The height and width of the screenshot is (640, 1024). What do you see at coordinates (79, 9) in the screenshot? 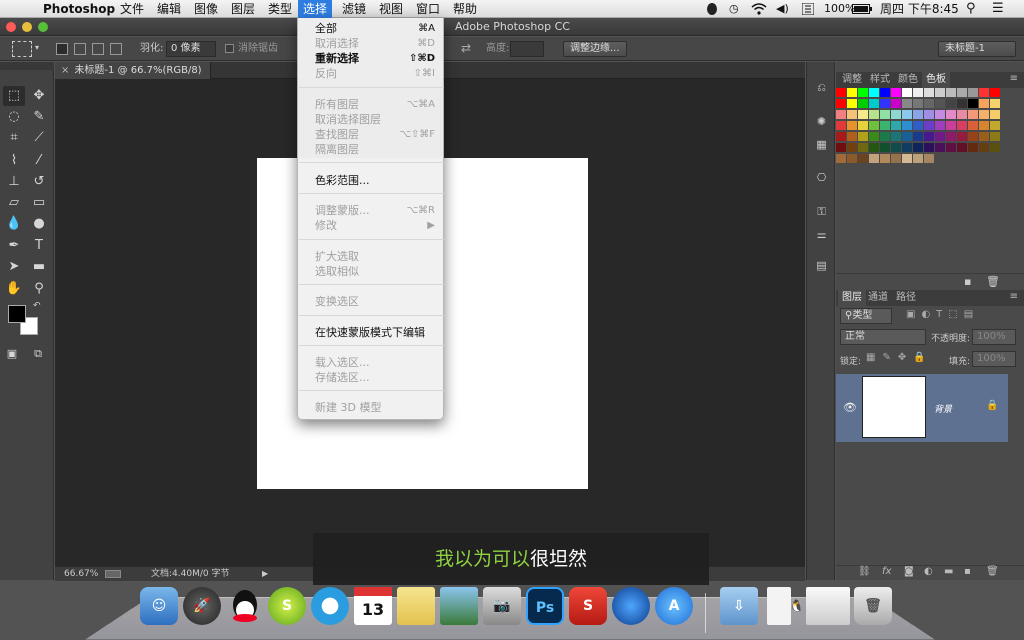
I see `menu-app-name: Photoshop` at bounding box center [79, 9].